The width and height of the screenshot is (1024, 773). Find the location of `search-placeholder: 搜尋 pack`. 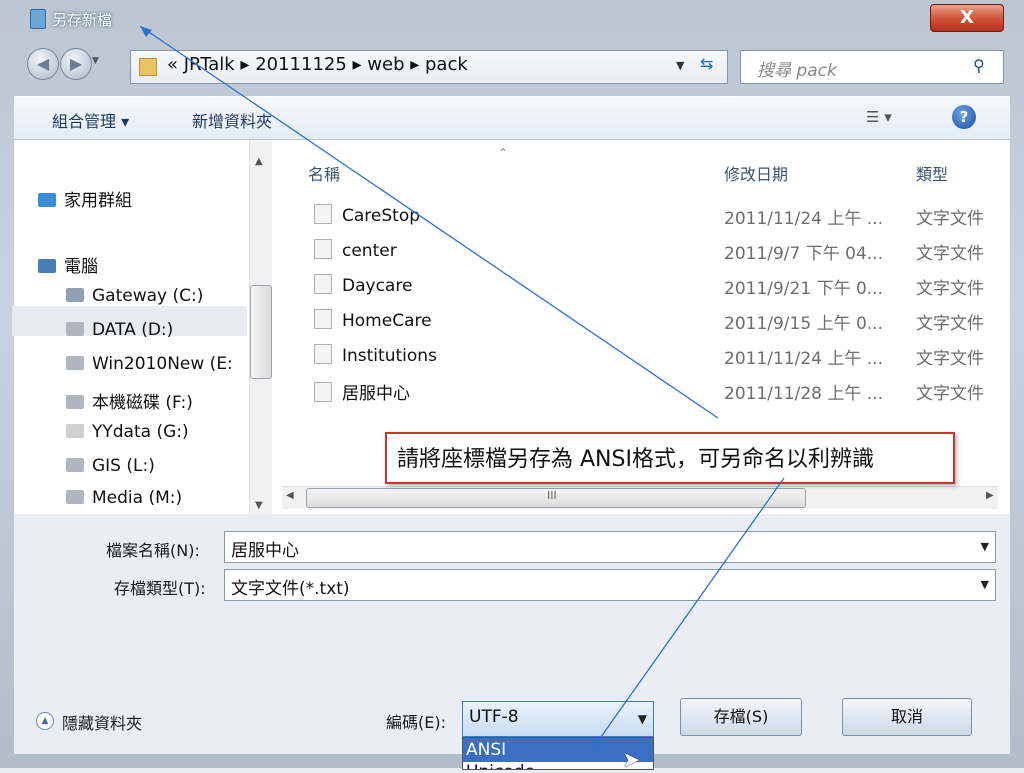

search-placeholder: 搜尋 pack is located at coordinates (797, 71).